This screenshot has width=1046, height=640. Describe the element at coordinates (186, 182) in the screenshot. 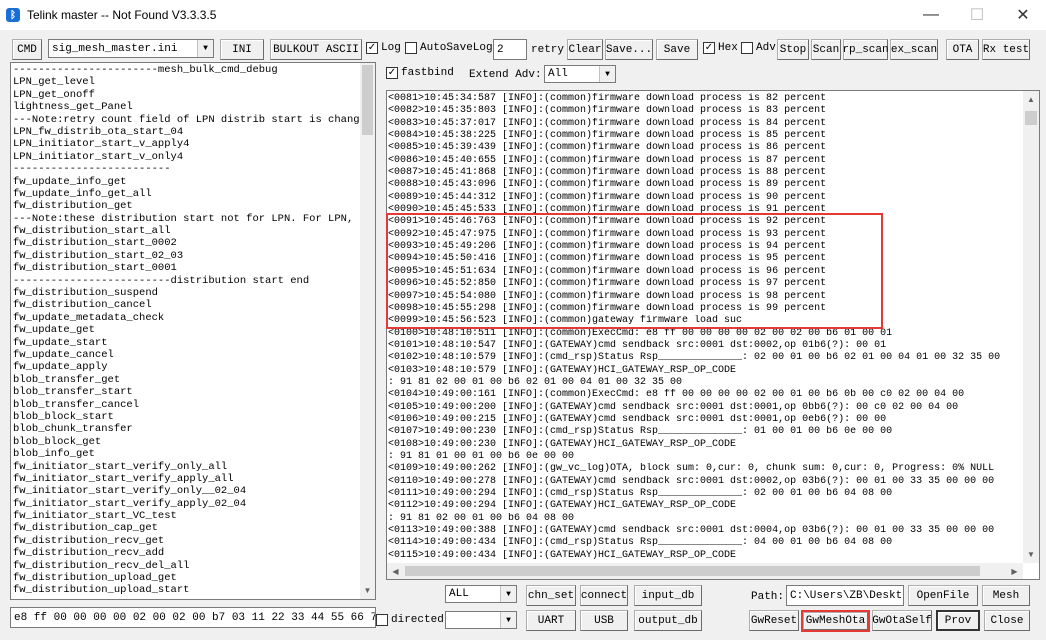

I see `list-item: fw_update_info_get` at that location.